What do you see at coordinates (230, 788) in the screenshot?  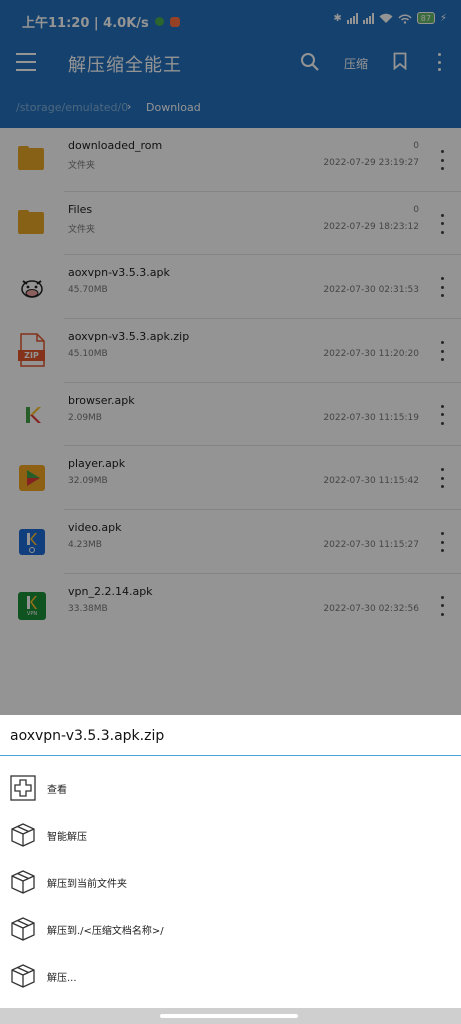 I see `view-action: 查看` at bounding box center [230, 788].